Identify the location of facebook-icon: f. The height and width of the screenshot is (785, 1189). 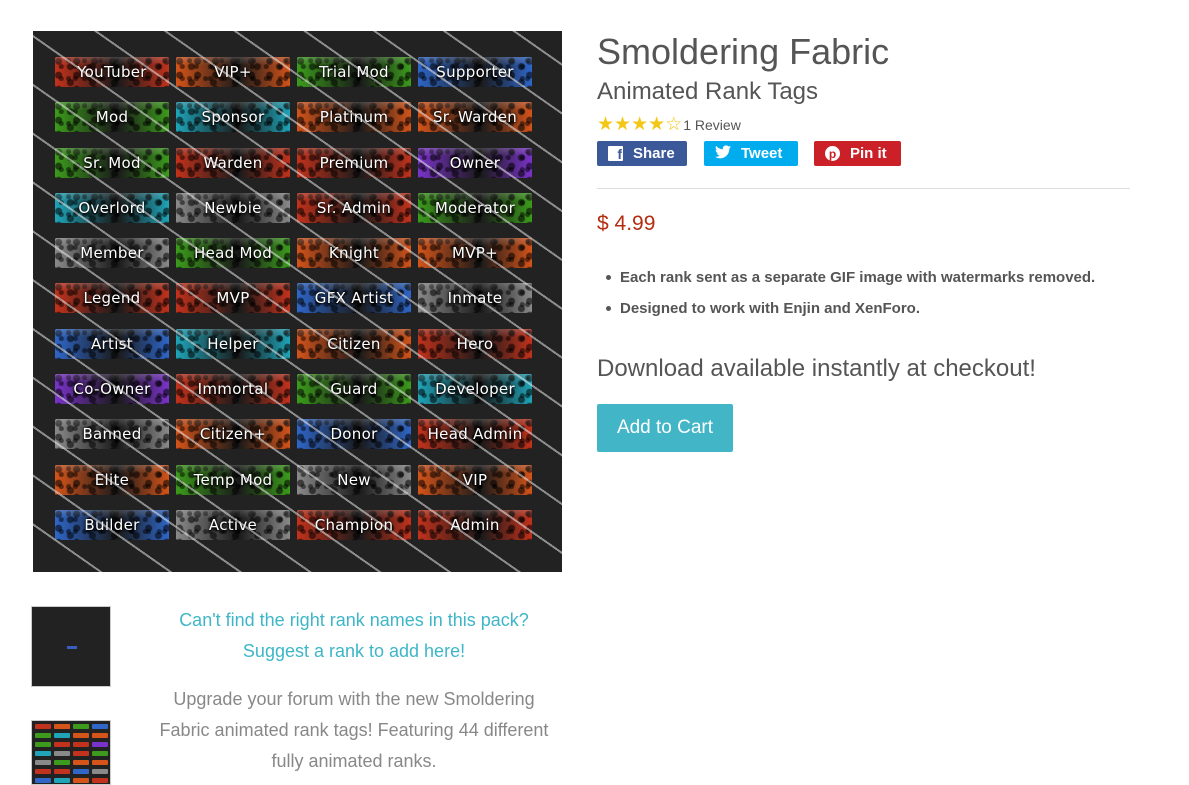
(615, 153).